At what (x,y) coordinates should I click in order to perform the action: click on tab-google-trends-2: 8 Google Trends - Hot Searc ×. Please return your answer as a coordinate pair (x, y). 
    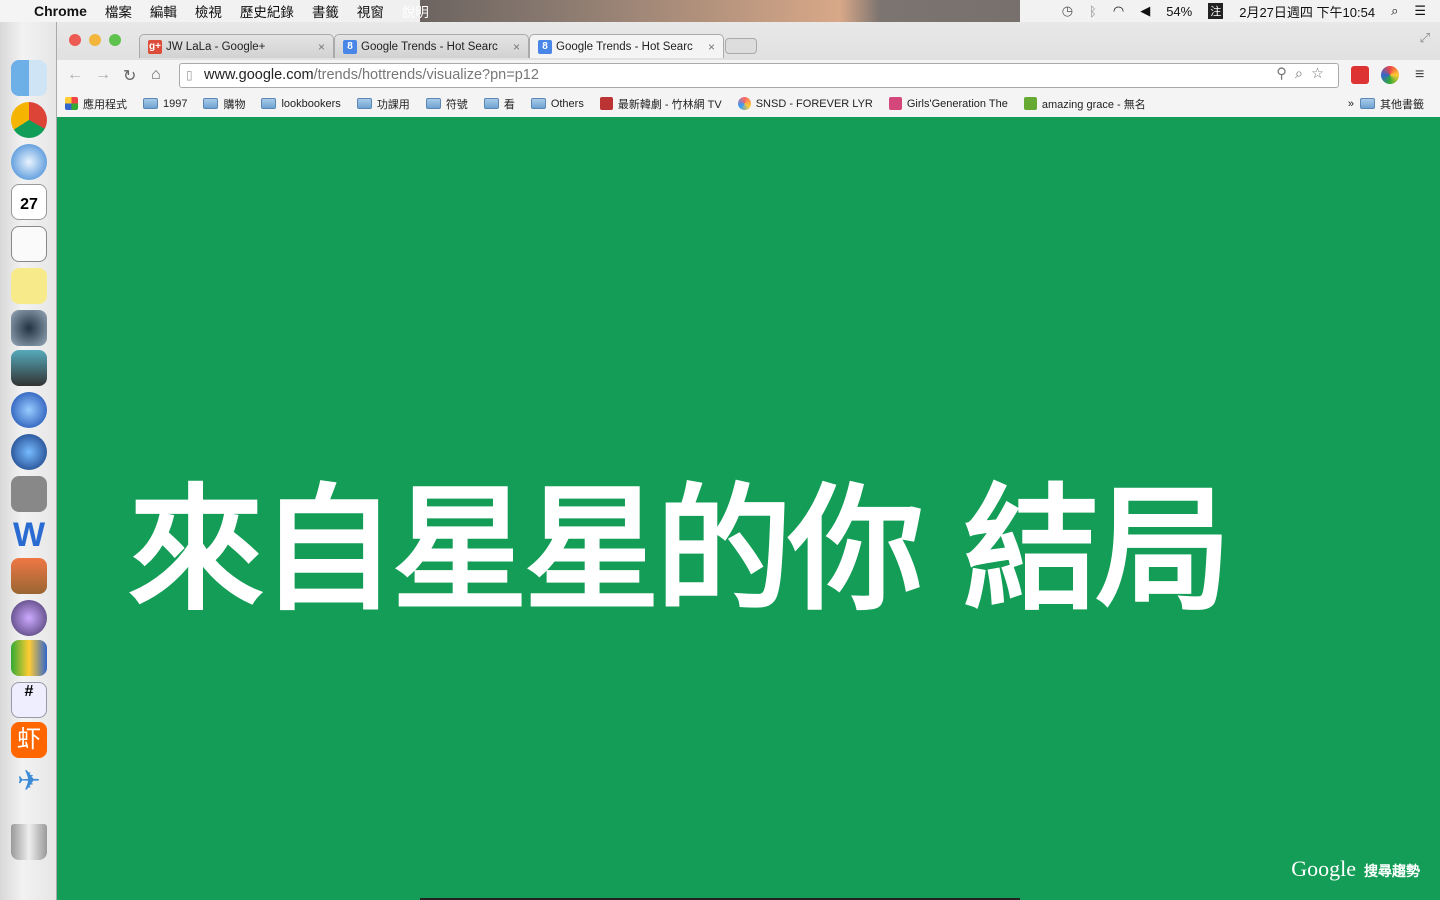
    Looking at the image, I should click on (626, 46).